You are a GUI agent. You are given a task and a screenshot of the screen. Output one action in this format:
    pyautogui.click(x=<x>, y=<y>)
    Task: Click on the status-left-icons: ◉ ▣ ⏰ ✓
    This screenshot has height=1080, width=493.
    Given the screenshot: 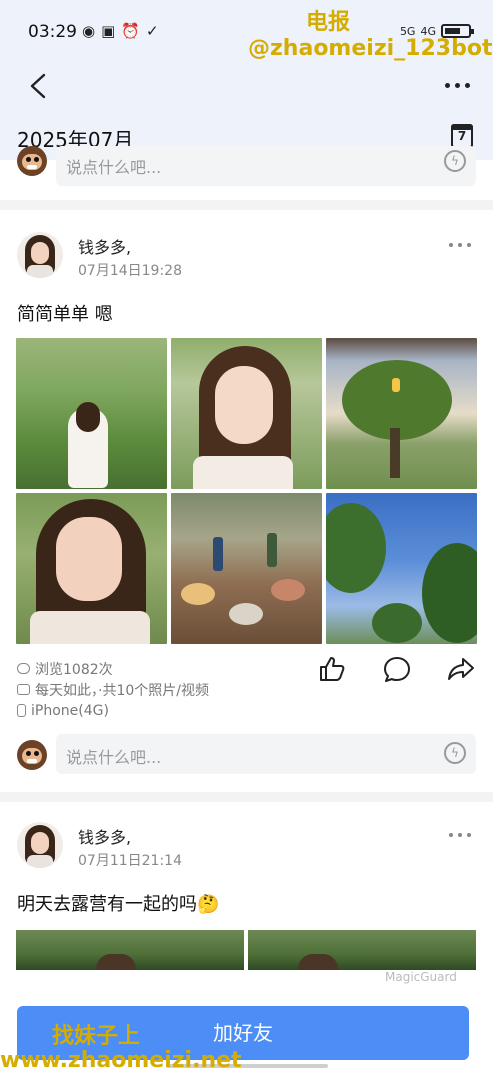 What is the action you would take?
    pyautogui.click(x=120, y=31)
    